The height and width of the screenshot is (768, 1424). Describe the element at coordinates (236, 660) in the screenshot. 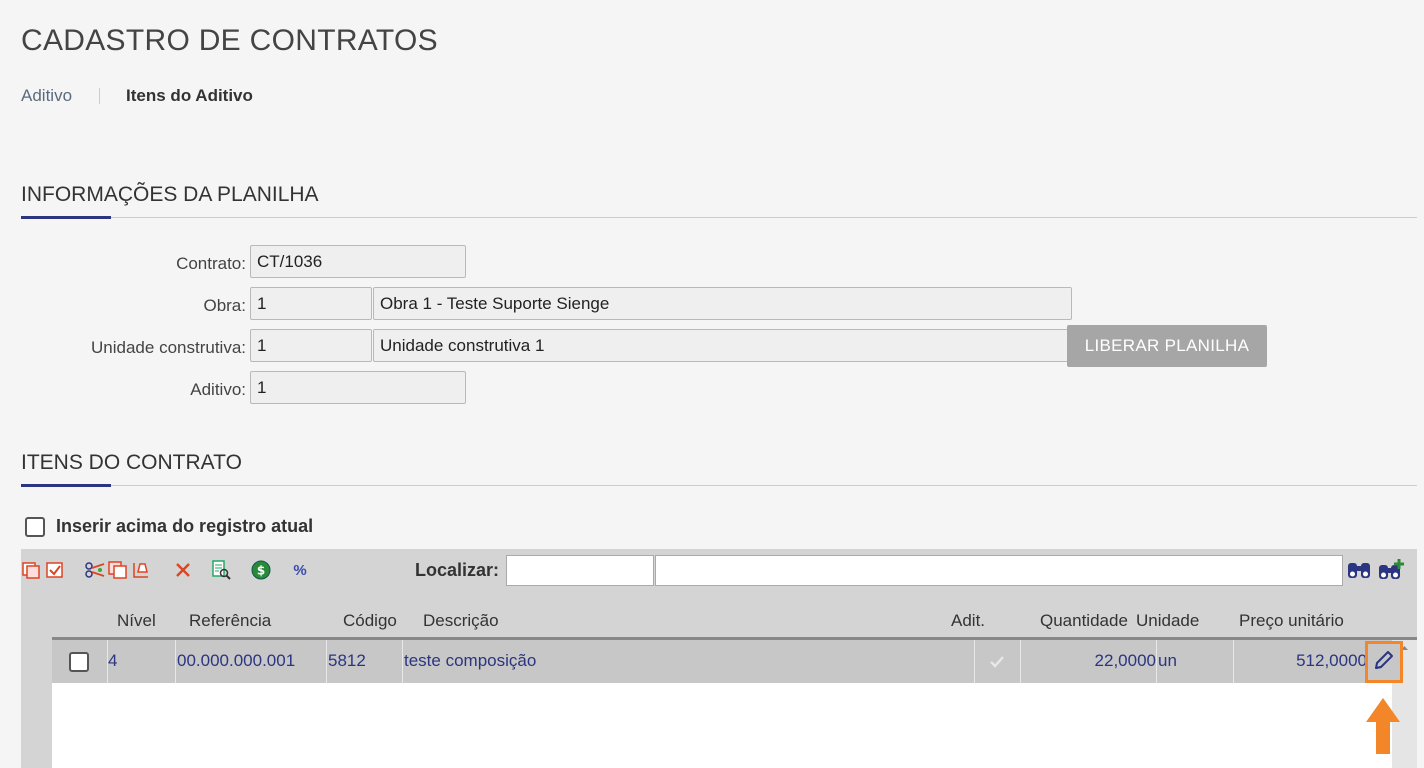

I see `cell-referencia: 00.000.000.001` at that location.